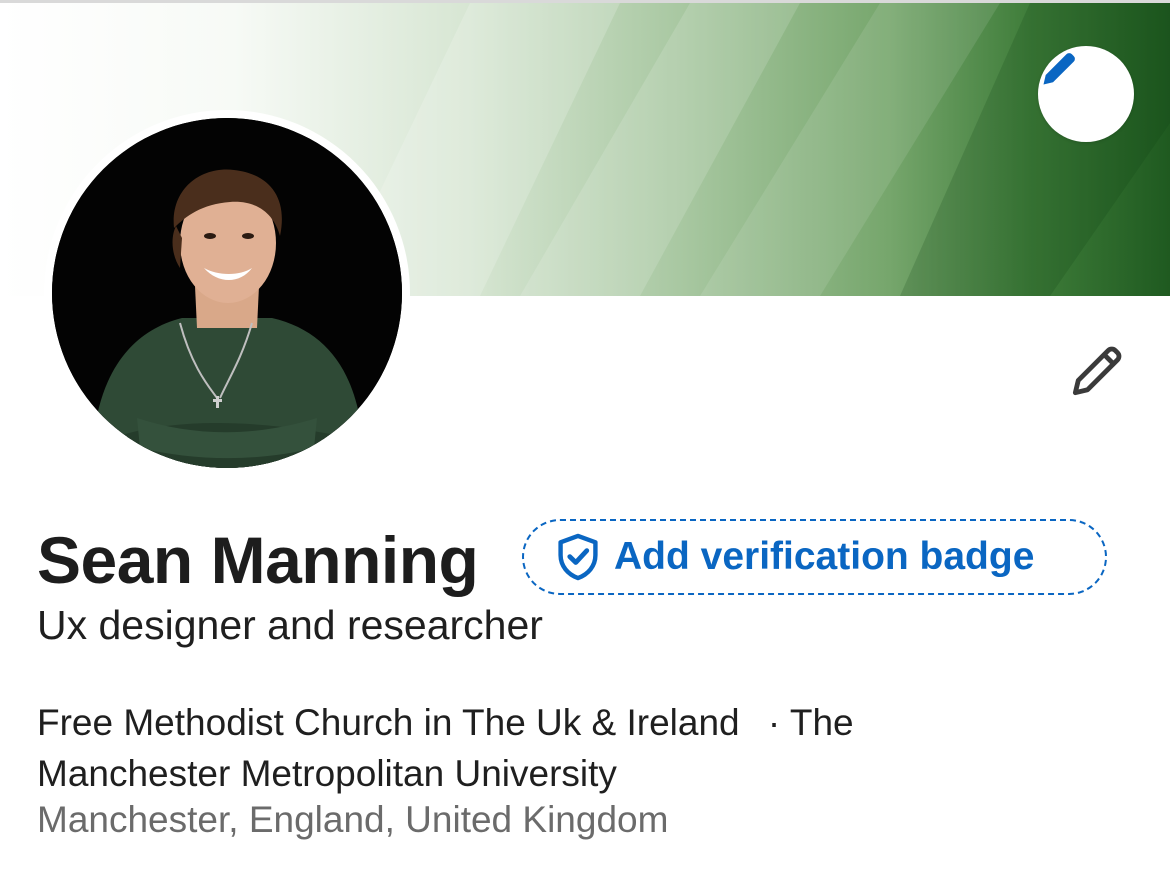 Image resolution: width=1170 pixels, height=878 pixels. What do you see at coordinates (824, 556) in the screenshot?
I see `verification-badge-label: Add verification badge` at bounding box center [824, 556].